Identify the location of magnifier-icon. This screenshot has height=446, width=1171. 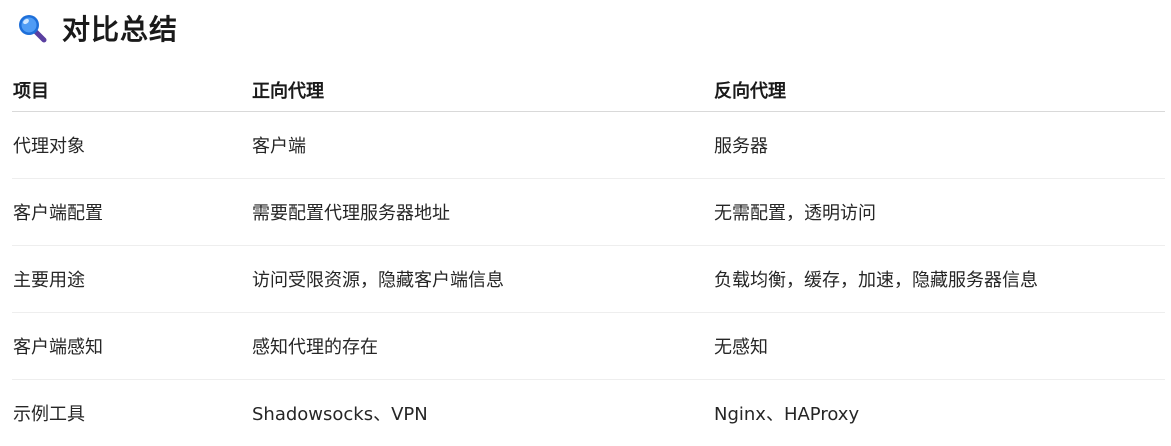
(32, 28).